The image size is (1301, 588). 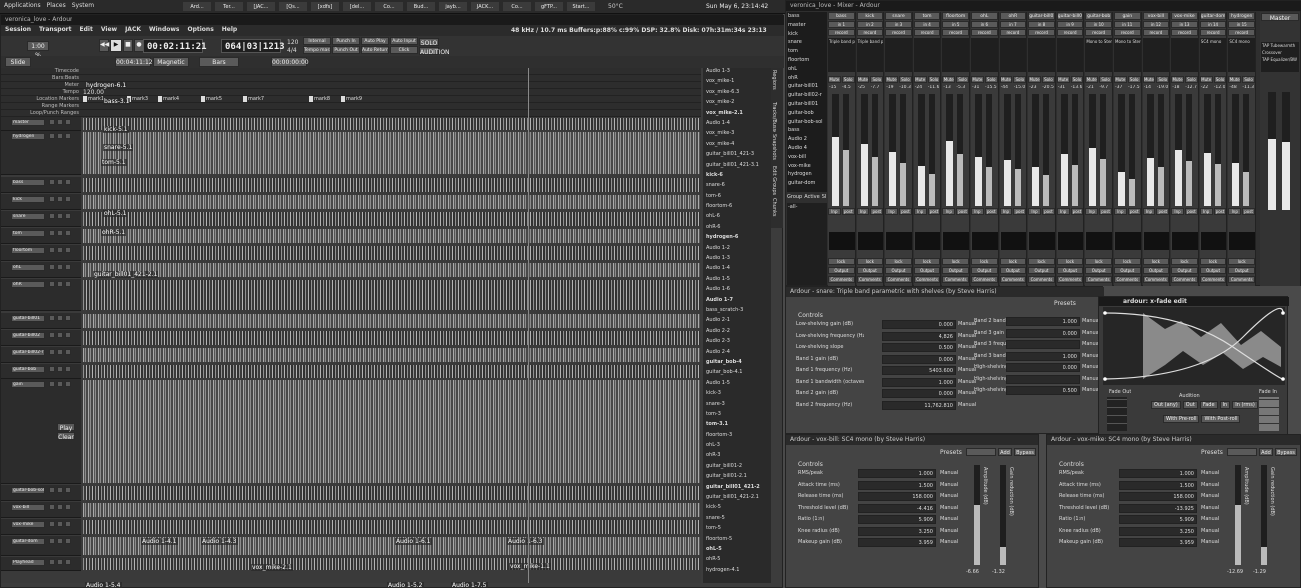 What do you see at coordinates (1158, 473) in the screenshot?
I see `sc4-control-slider: 1.000` at bounding box center [1158, 473].